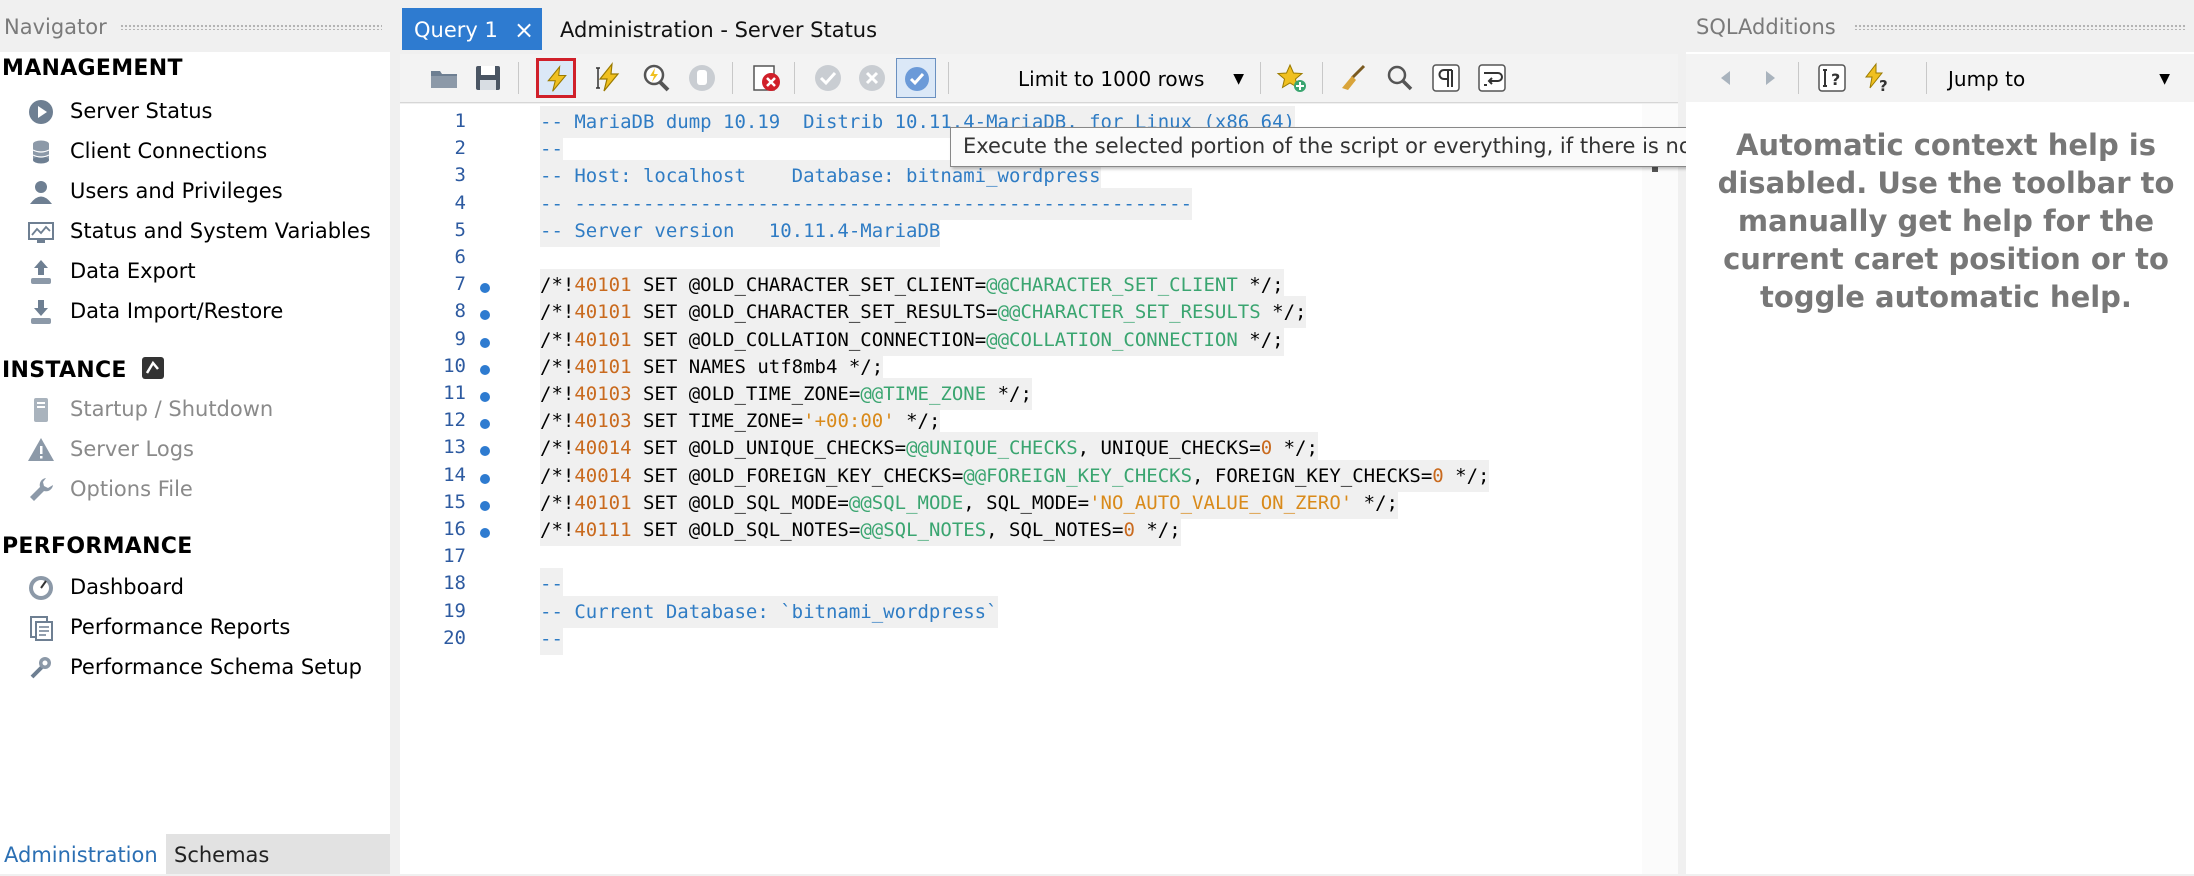 This screenshot has height=876, width=2194. I want to click on nav-item-label: Performance Schema Setup, so click(216, 667).